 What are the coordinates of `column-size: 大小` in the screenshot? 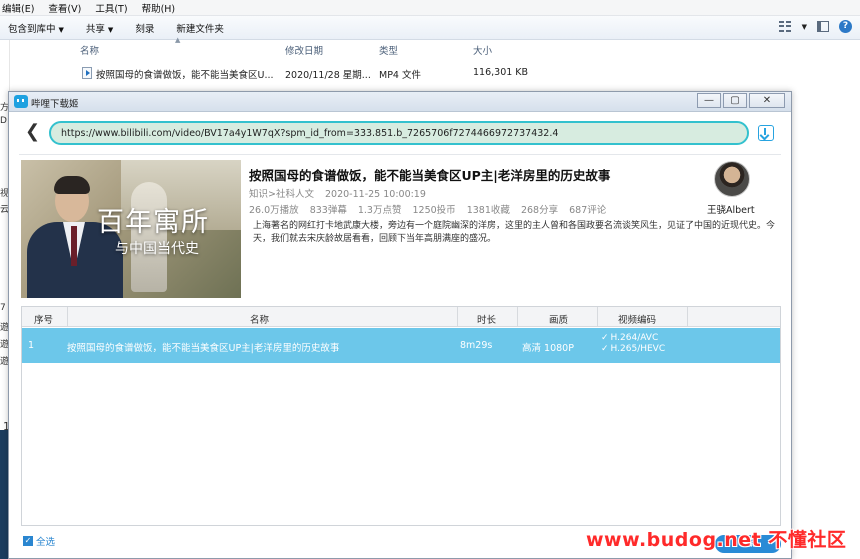 It's located at (482, 50).